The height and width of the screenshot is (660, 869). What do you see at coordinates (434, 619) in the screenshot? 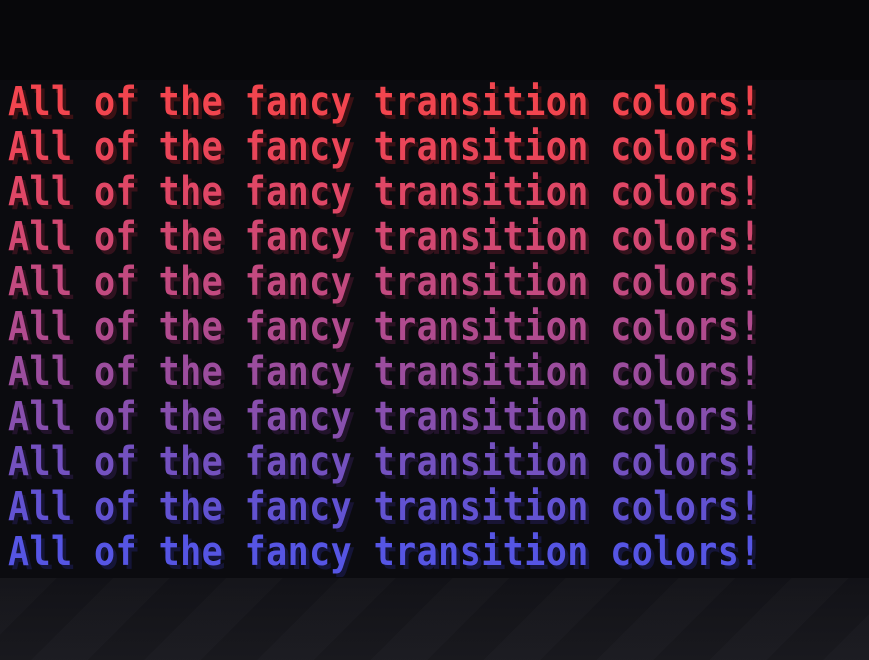
I see `world-background` at bounding box center [434, 619].